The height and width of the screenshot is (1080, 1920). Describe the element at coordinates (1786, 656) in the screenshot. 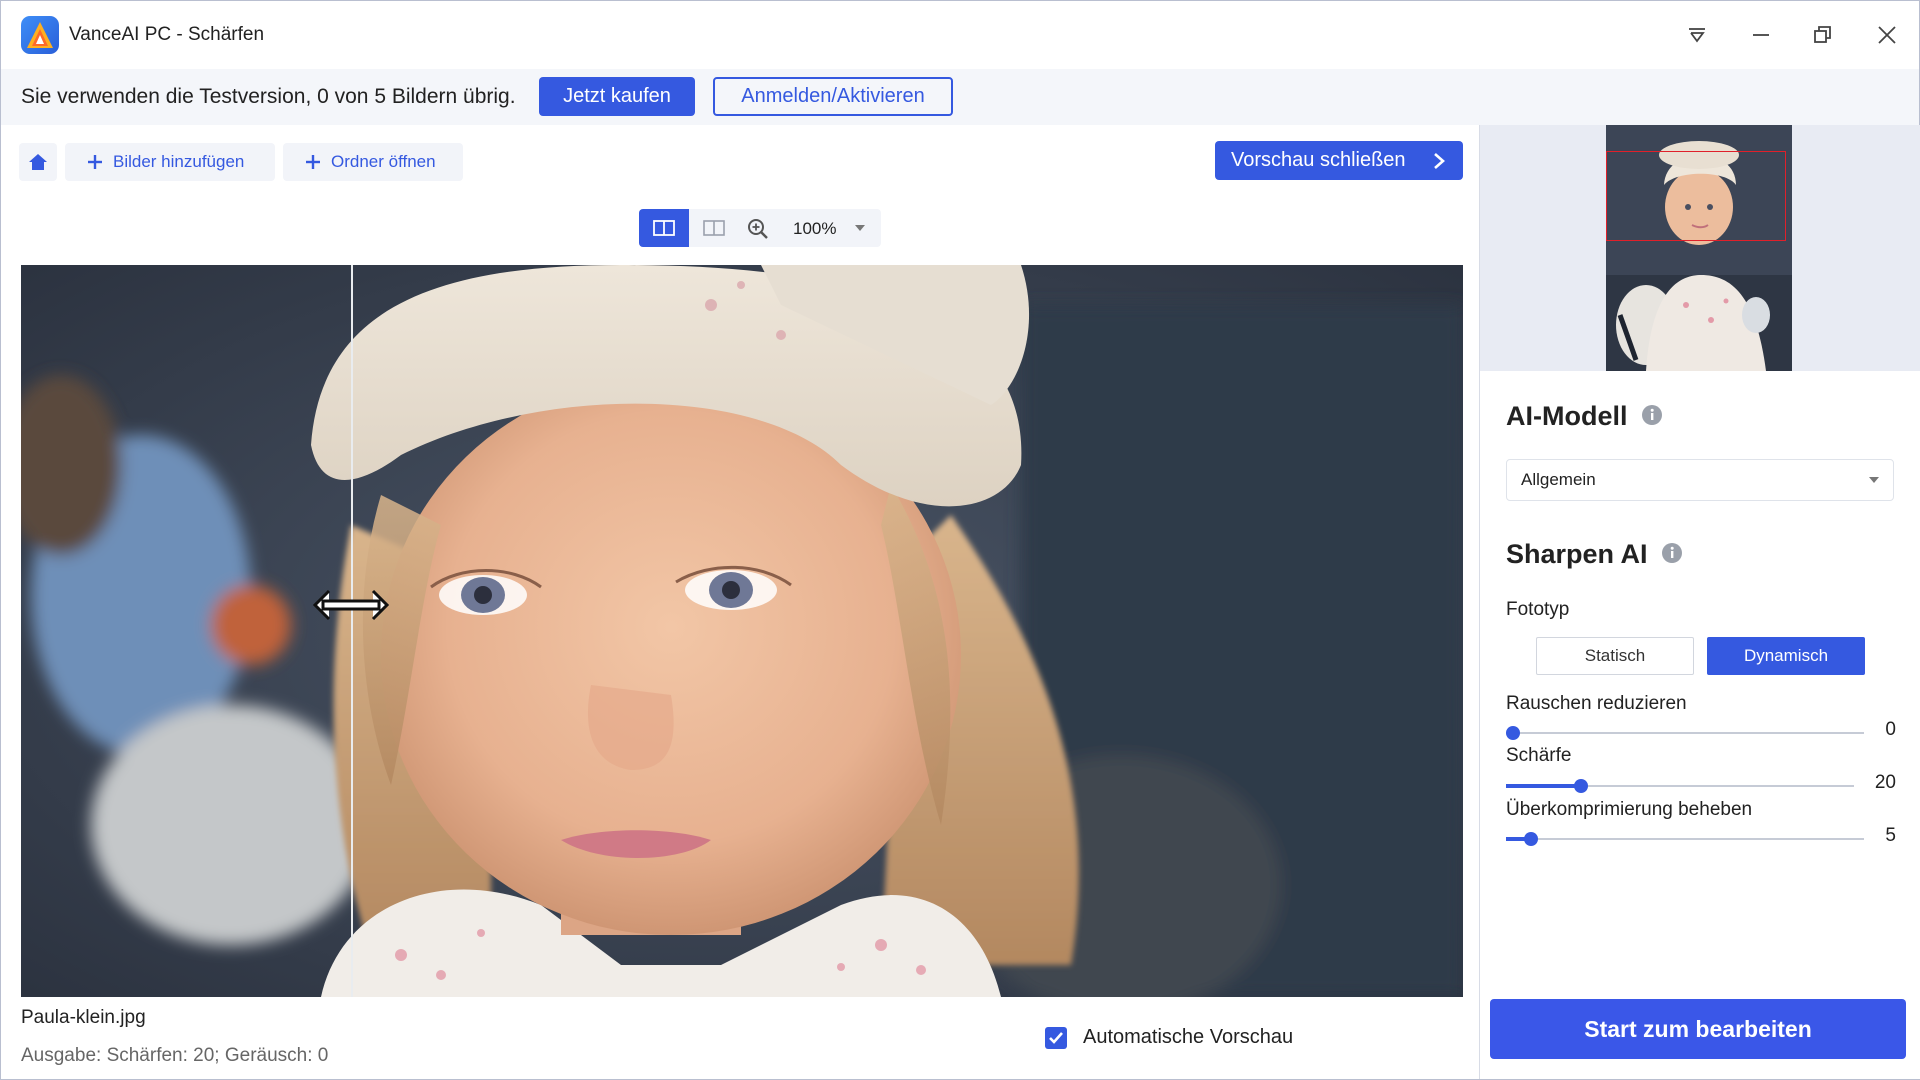

I see `photo-type-dynamic-button: Dynamisch` at that location.